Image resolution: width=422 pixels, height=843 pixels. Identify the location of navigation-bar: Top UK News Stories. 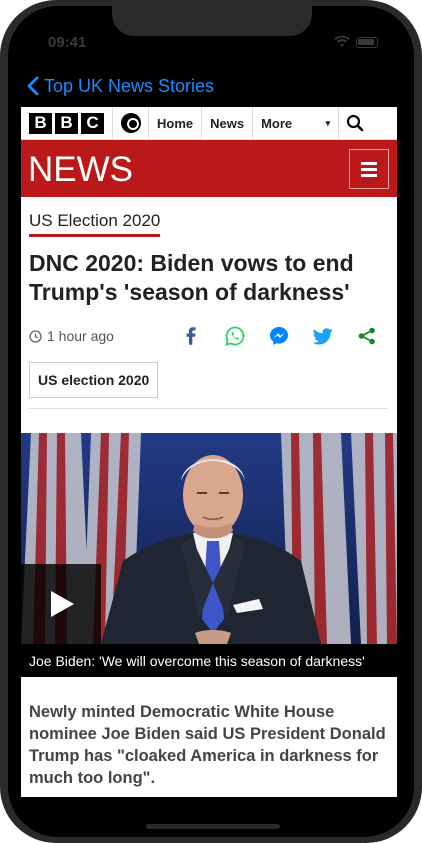
(211, 86).